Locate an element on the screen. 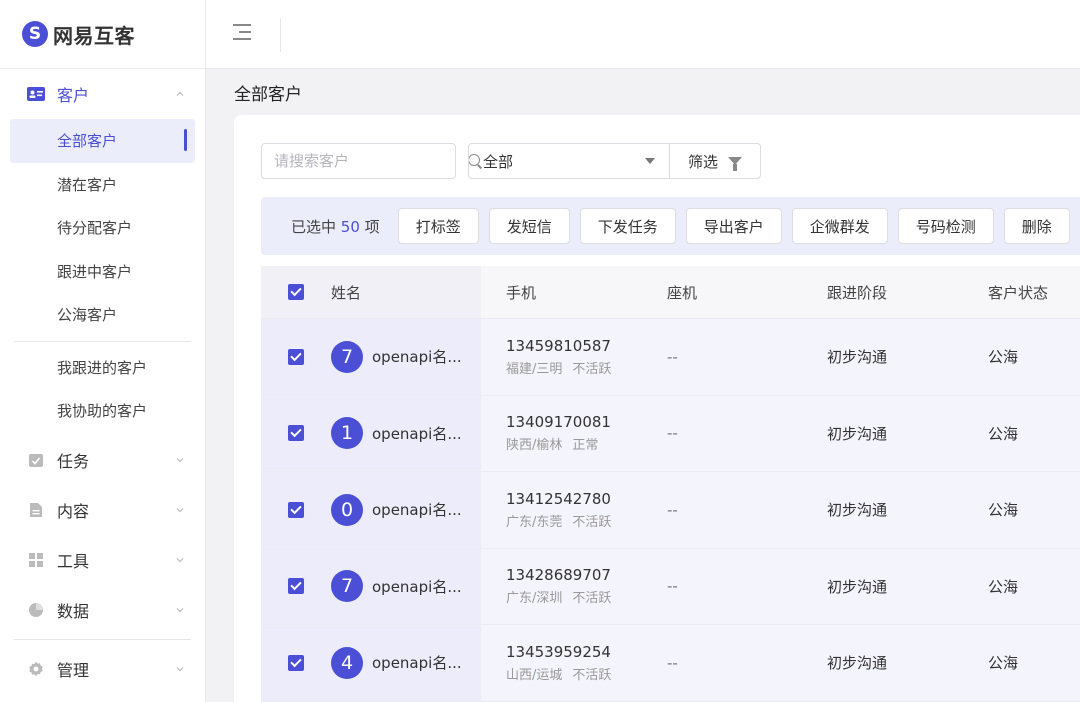 The width and height of the screenshot is (1080, 702). header-frozen-block: 姓名 is located at coordinates (371, 292).